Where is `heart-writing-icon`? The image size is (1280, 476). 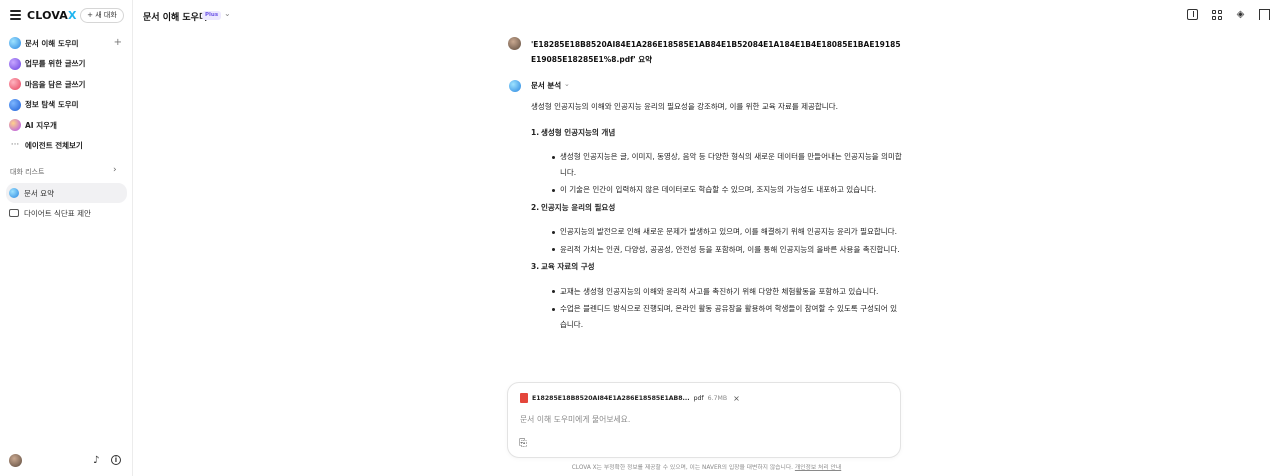
heart-writing-icon is located at coordinates (15, 84).